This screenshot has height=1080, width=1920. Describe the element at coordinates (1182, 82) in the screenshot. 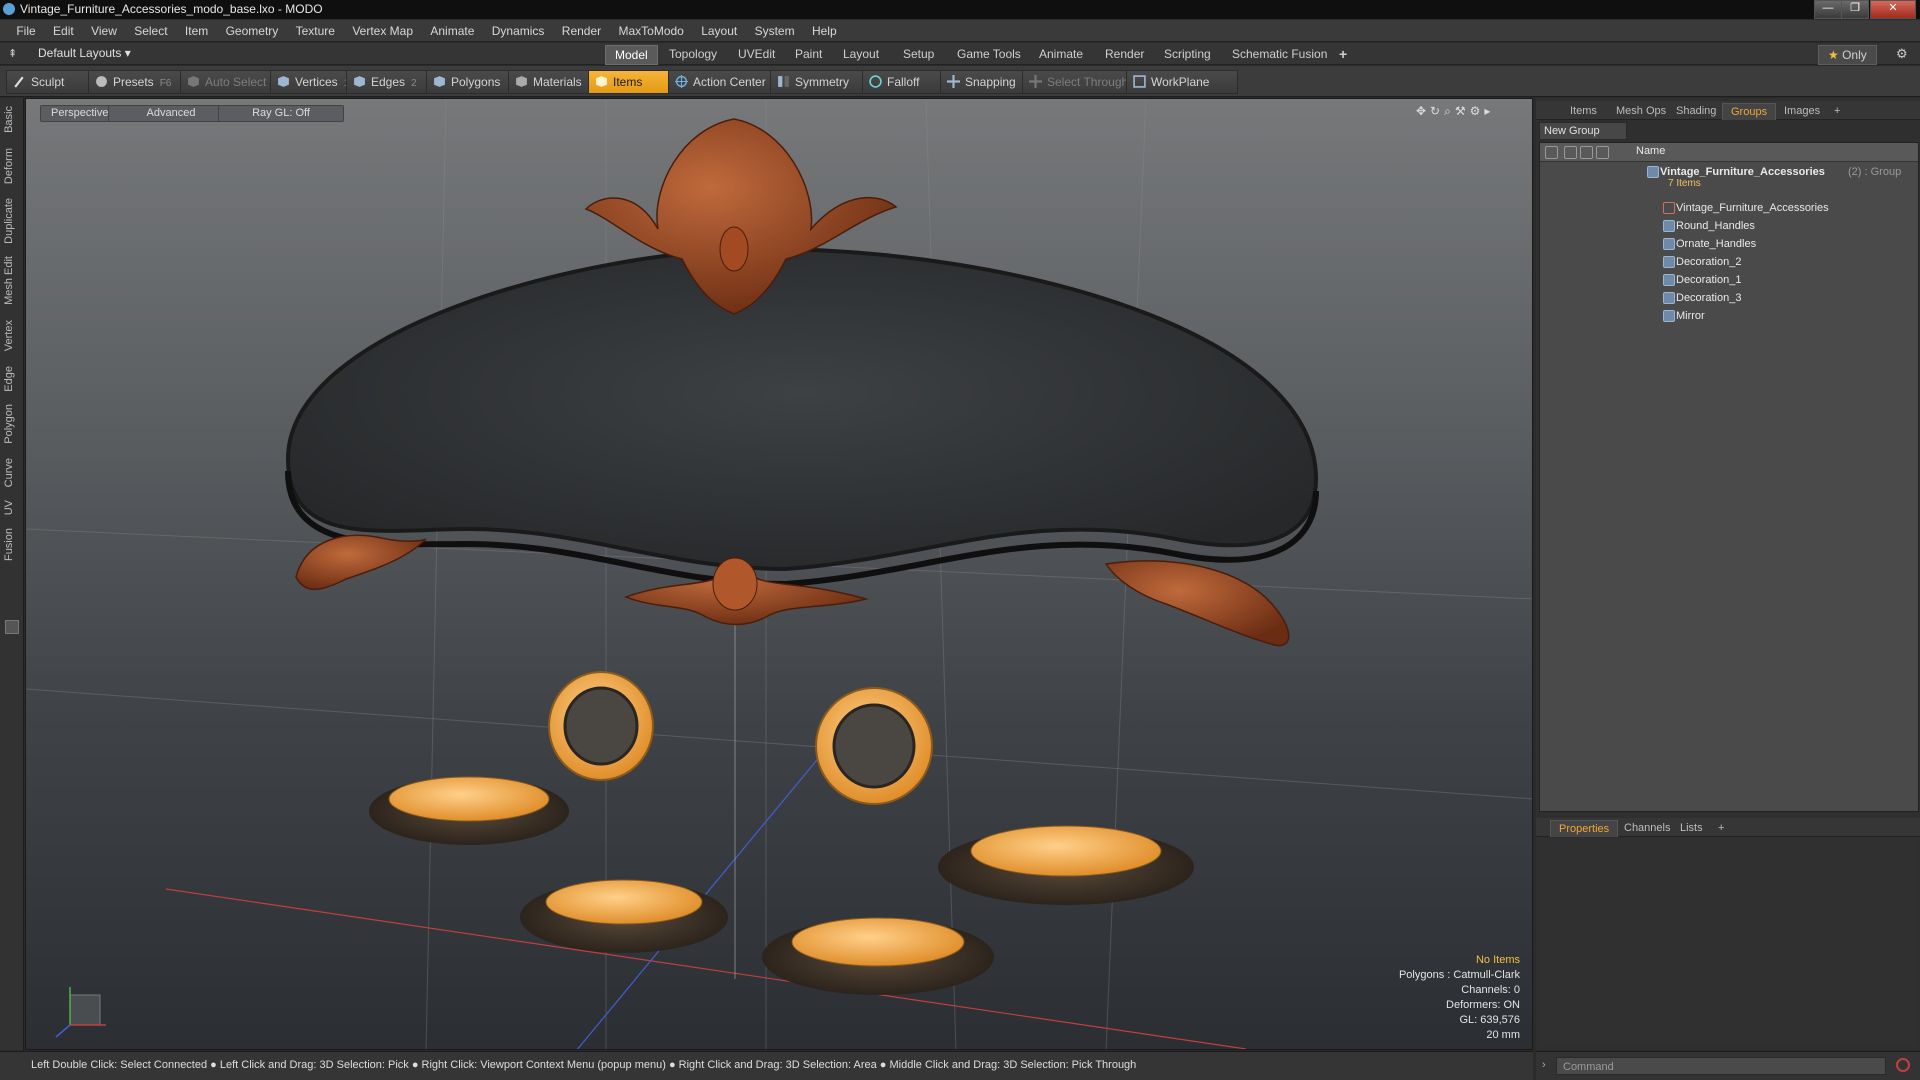

I see `workplane-button: WorkPlane` at that location.